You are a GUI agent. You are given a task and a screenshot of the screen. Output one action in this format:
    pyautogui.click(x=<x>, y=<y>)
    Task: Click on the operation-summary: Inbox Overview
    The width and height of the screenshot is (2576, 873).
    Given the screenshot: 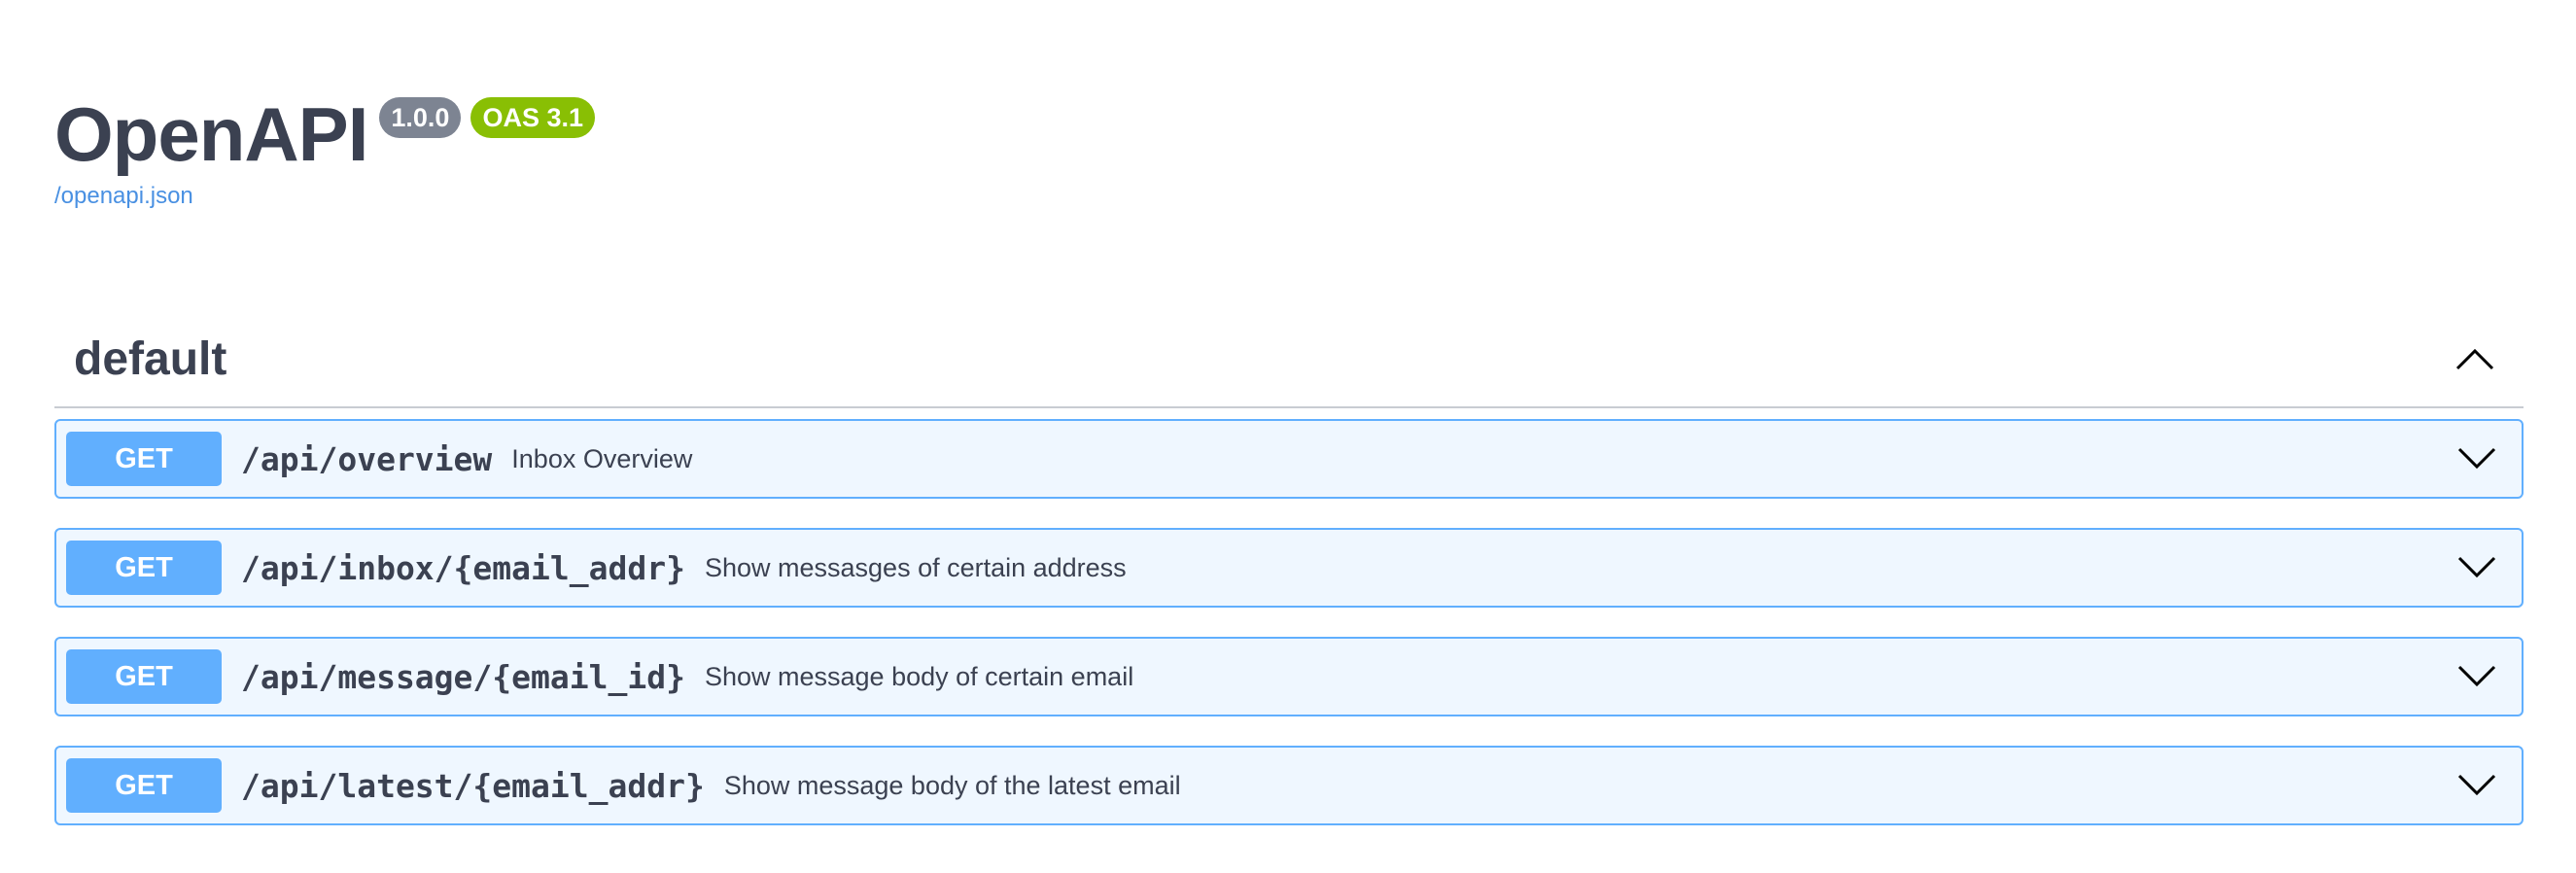 What is the action you would take?
    pyautogui.click(x=602, y=458)
    